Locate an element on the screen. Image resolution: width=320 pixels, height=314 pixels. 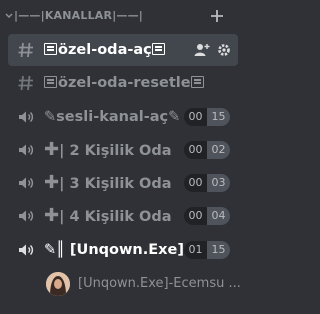
channel-name: özel-oda-aç is located at coordinates (105, 50).